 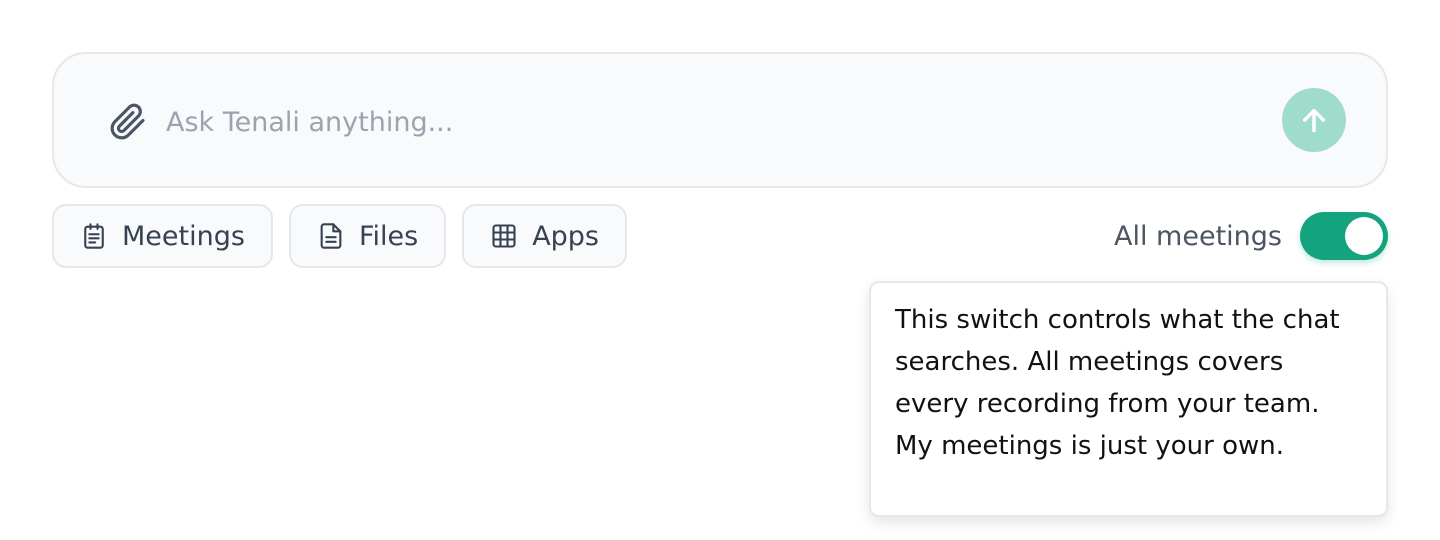 I want to click on files-chip-label: Files, so click(x=388, y=236).